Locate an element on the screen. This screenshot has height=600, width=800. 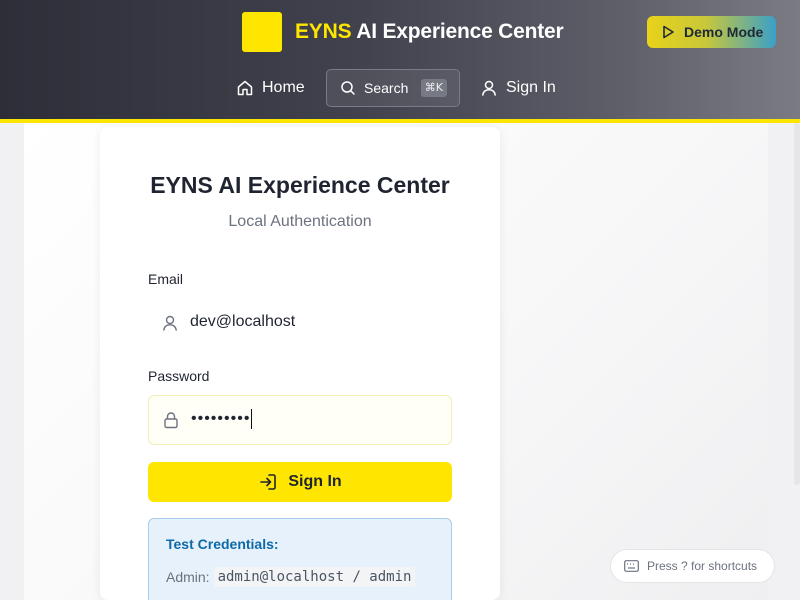
search-icon is located at coordinates (348, 88).